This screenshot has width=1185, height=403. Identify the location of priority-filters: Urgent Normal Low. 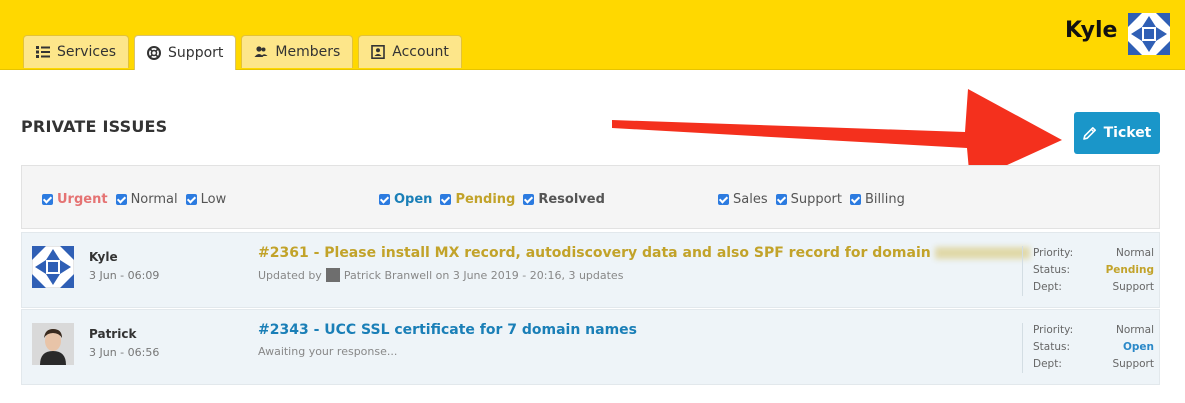
(134, 199).